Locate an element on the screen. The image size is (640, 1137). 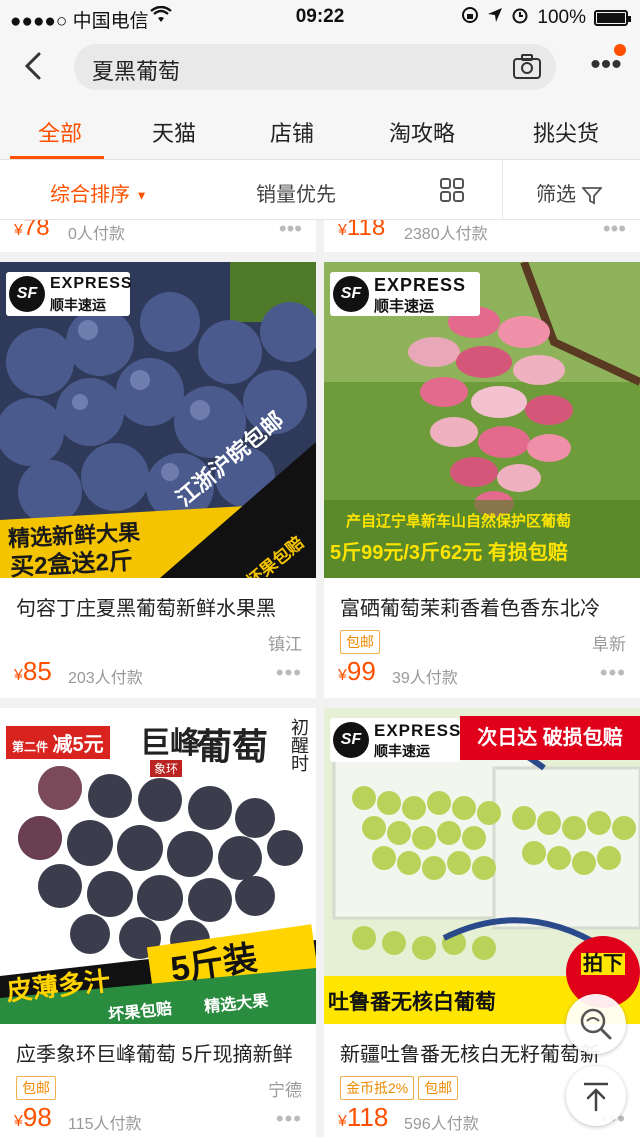
paid-count: 39人付款 is located at coordinates (425, 678).